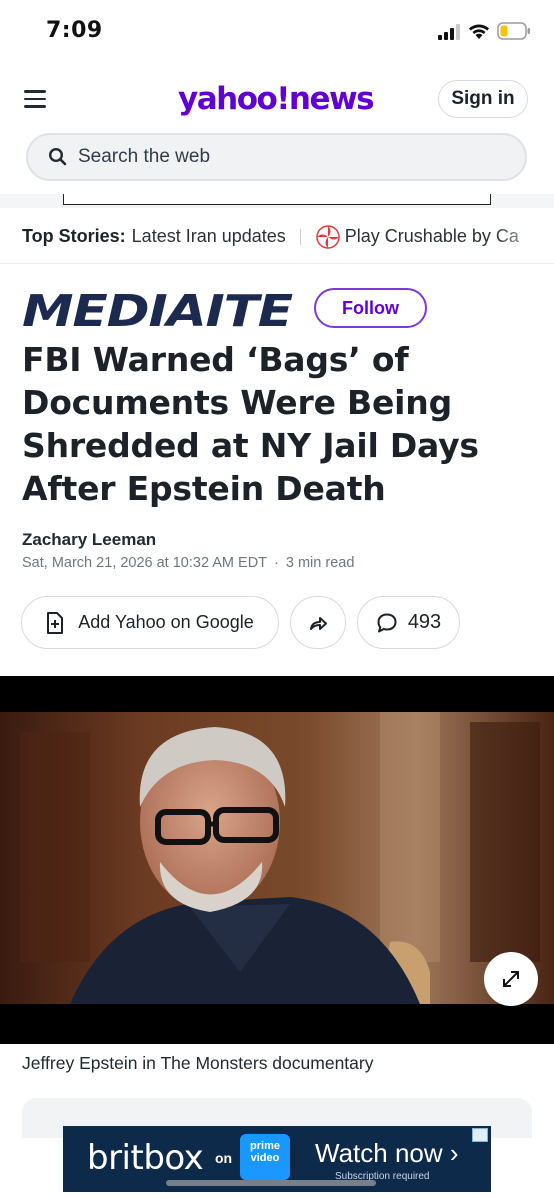 This screenshot has height=1199, width=554. I want to click on ad-on-text: on, so click(224, 1158).